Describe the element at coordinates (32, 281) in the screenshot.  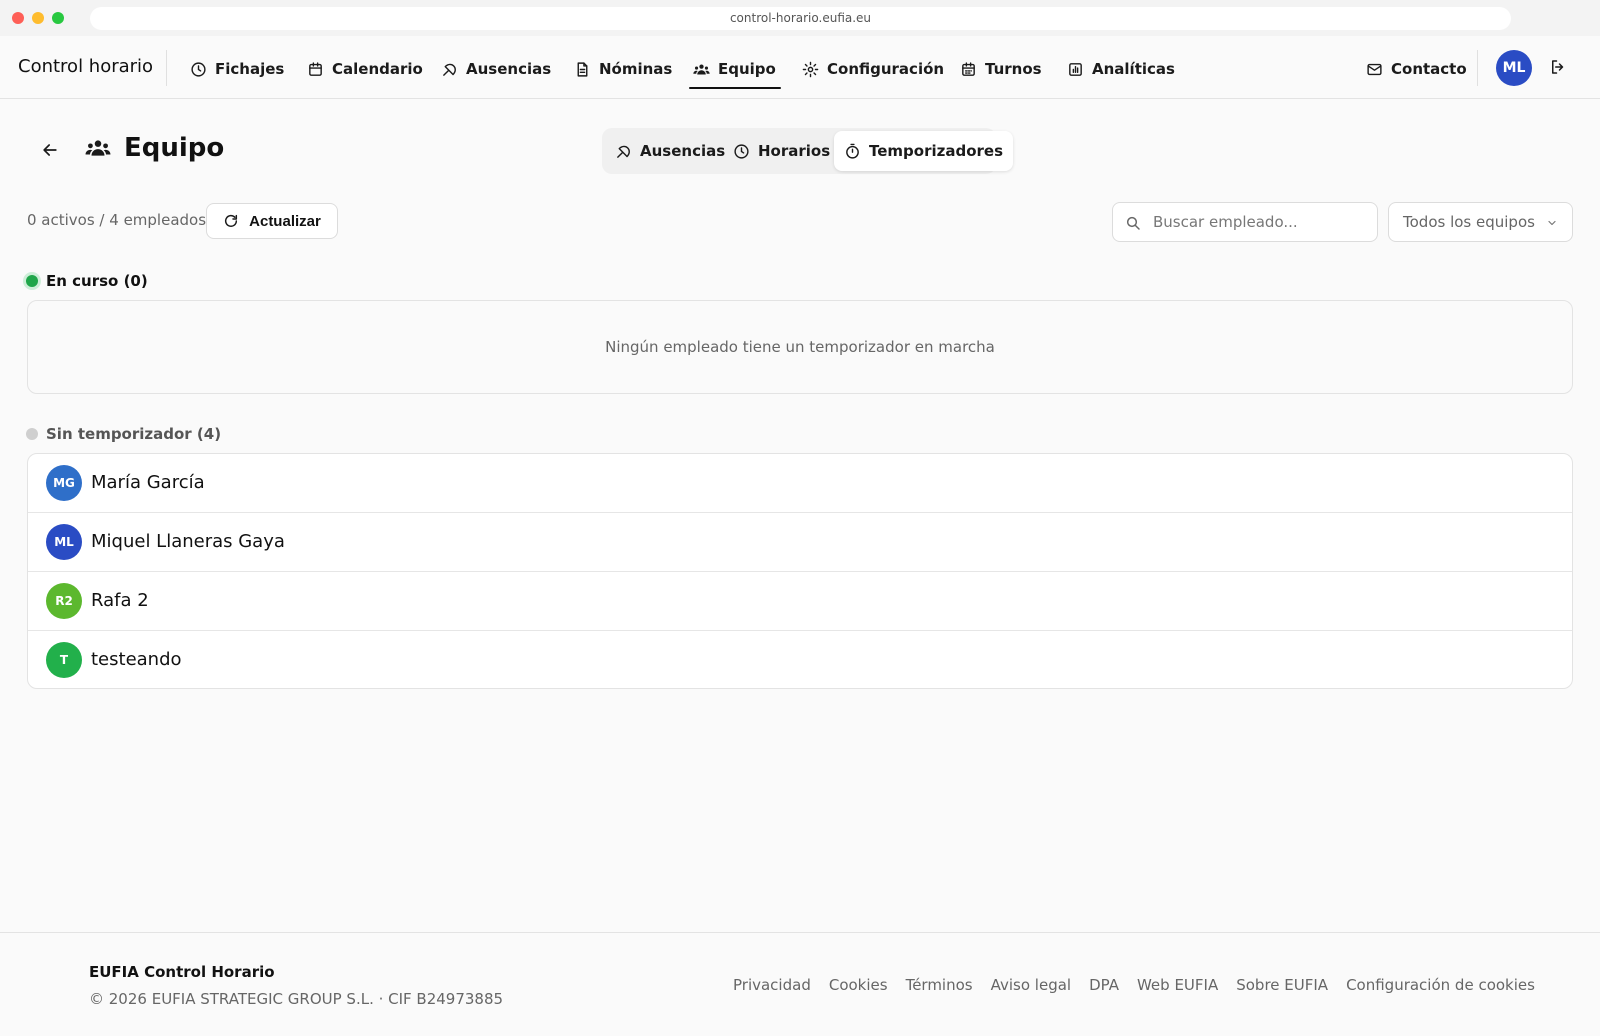
I see `running-status-dot` at that location.